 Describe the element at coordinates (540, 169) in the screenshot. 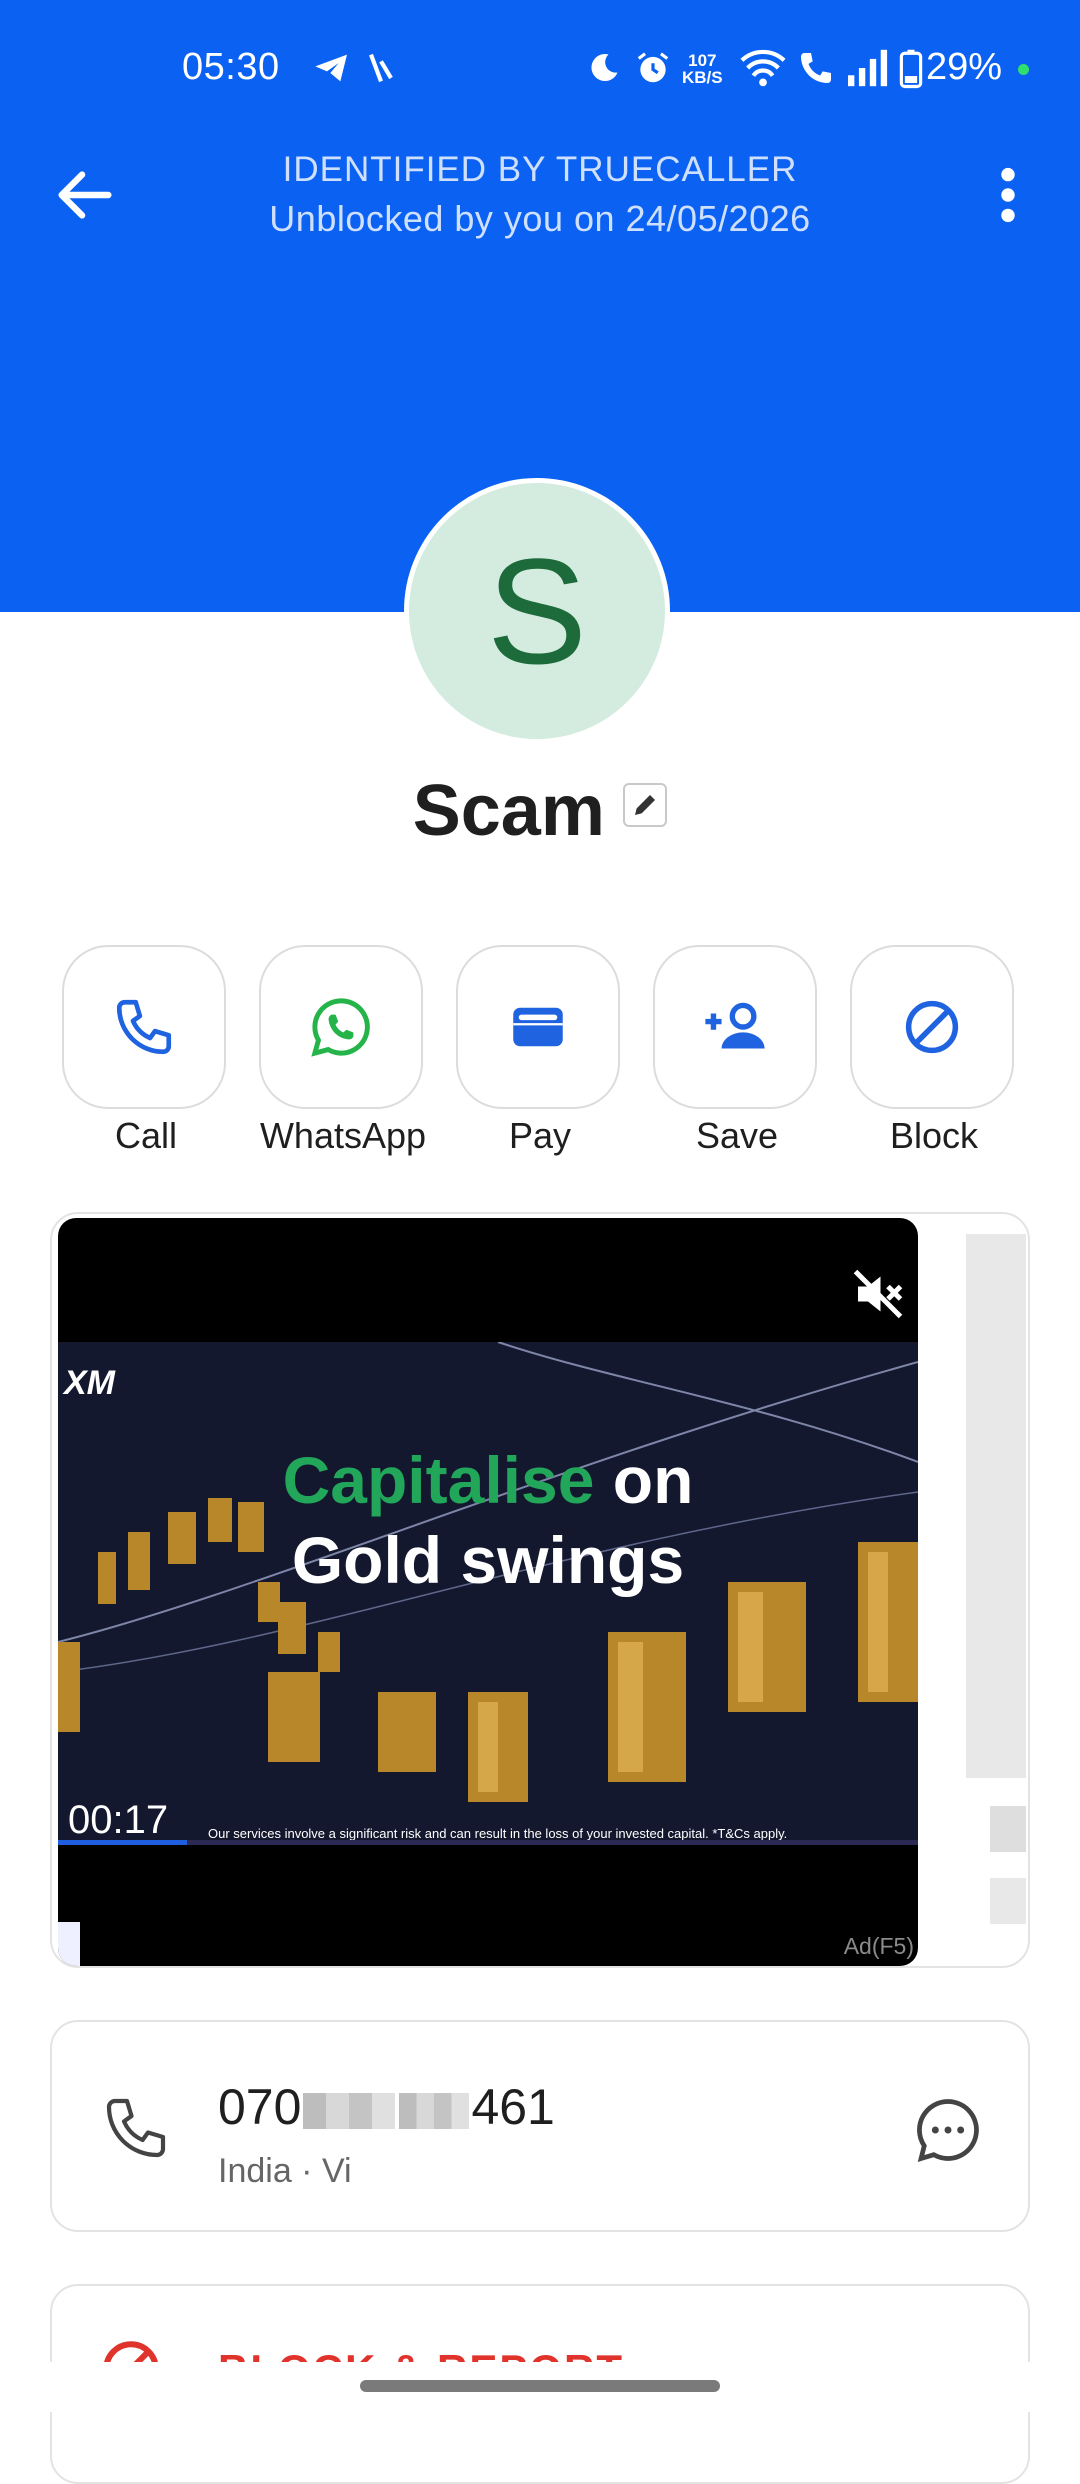

I see `header-title: IDENTIFIED BY TRUECALLER` at that location.